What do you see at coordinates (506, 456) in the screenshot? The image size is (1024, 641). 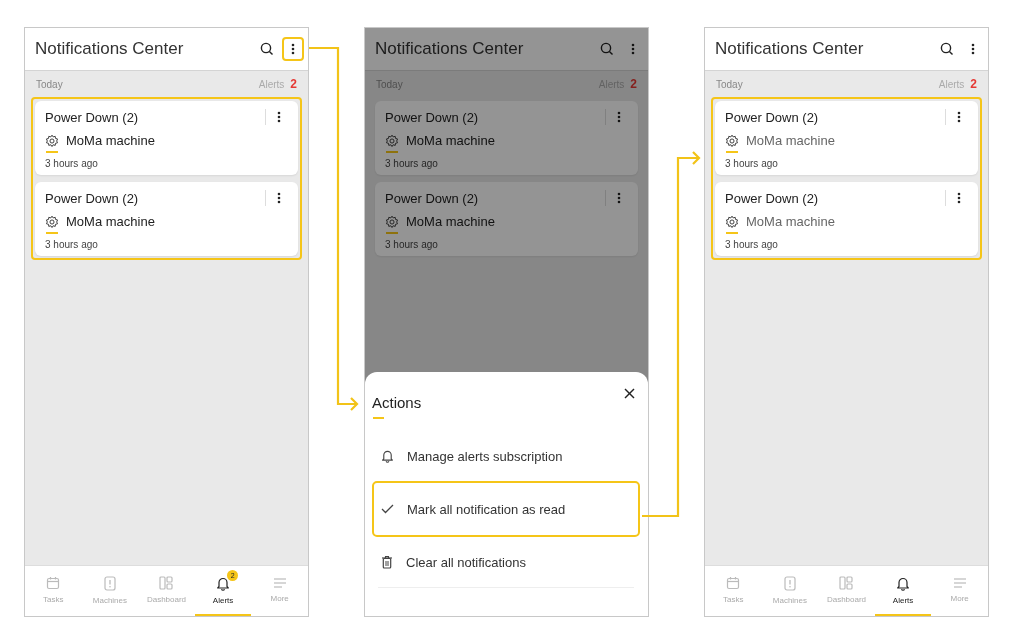 I see `action-item: Manage alerts subscription` at bounding box center [506, 456].